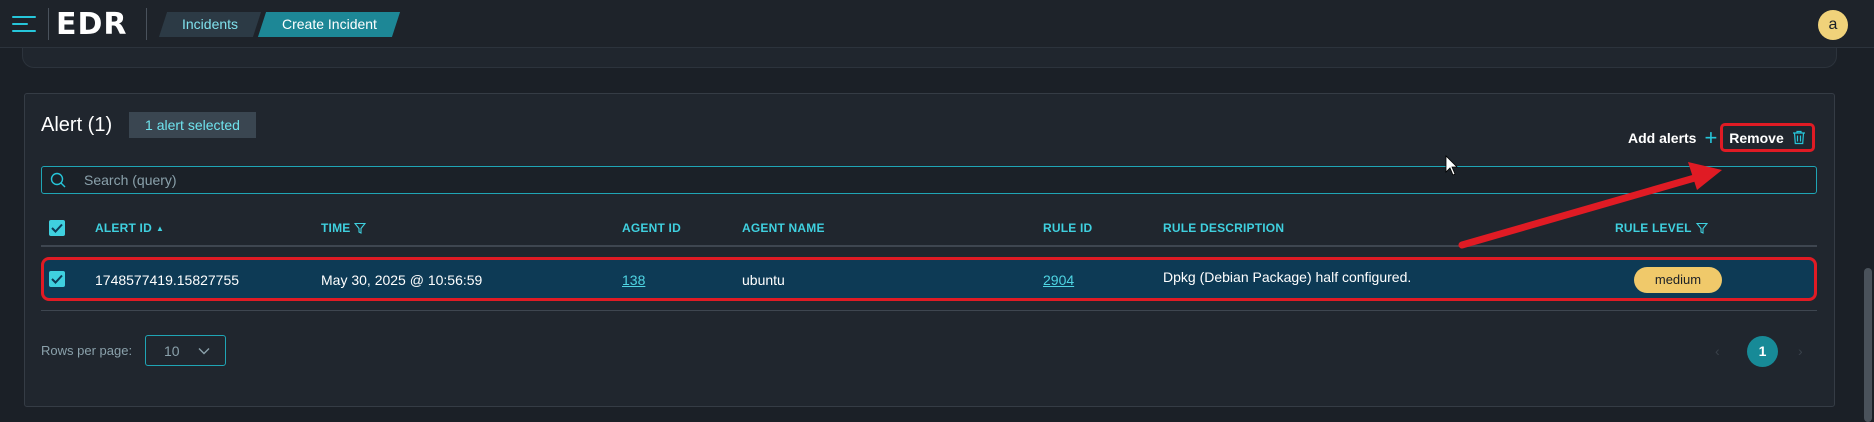 The image size is (1874, 422). Describe the element at coordinates (1762, 351) in the screenshot. I see `page-button-current: 1` at that location.